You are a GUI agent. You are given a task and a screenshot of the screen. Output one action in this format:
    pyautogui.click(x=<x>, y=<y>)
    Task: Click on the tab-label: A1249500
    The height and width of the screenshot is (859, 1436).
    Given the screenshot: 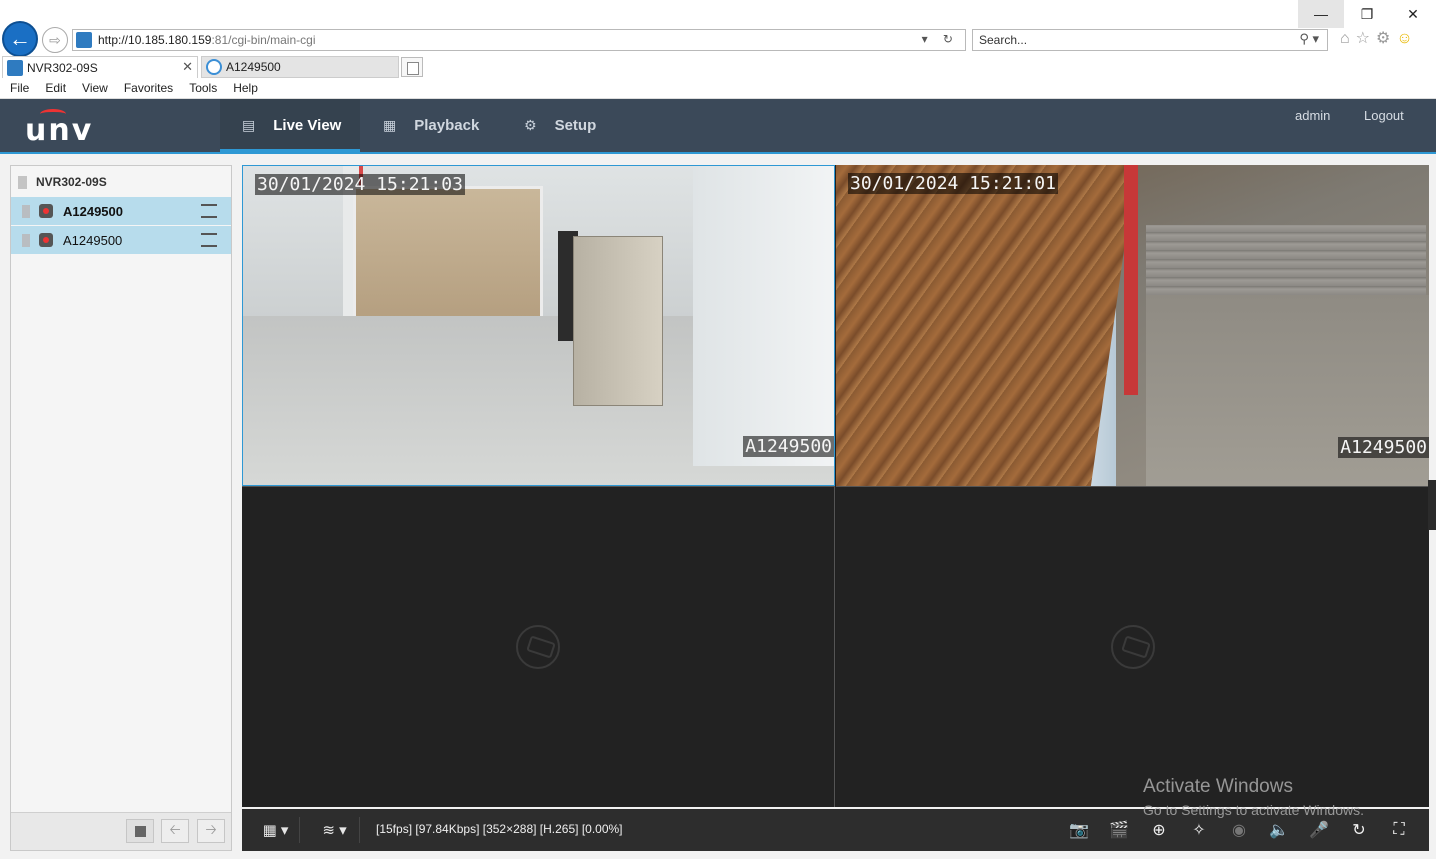 What is the action you would take?
    pyautogui.click(x=253, y=67)
    